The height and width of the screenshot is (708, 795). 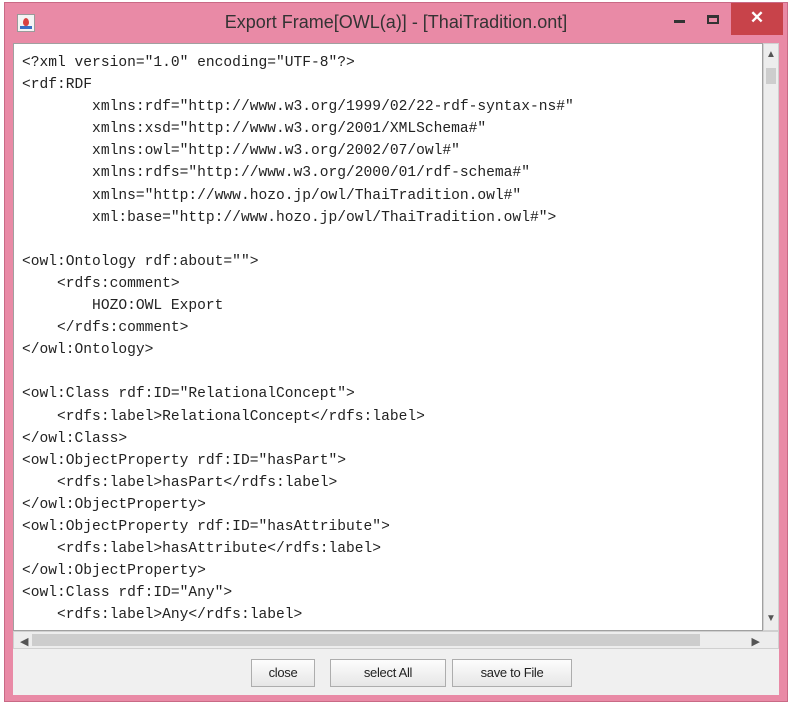 What do you see at coordinates (184, 460) in the screenshot?
I see `code-line: <owl:ObjectProperty rdf:ID="hasPart">` at bounding box center [184, 460].